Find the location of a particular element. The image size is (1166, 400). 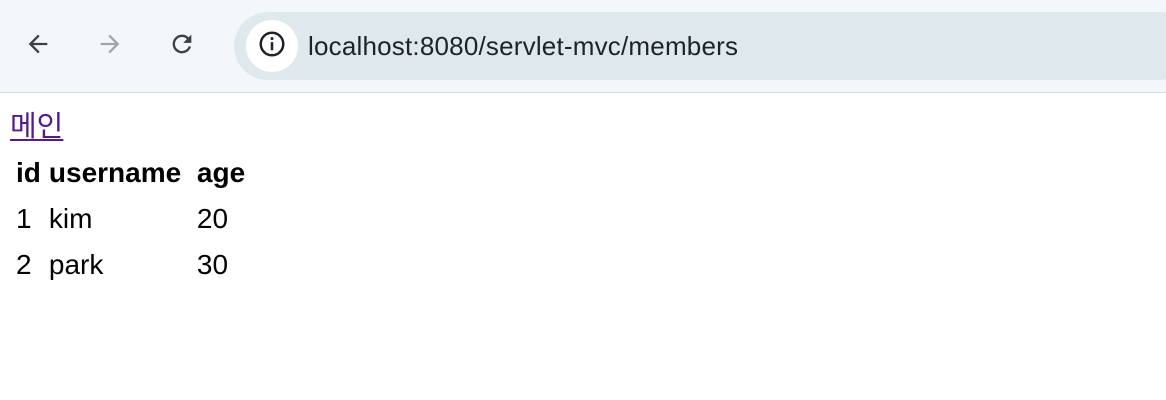

header-age: age is located at coordinates (221, 172).